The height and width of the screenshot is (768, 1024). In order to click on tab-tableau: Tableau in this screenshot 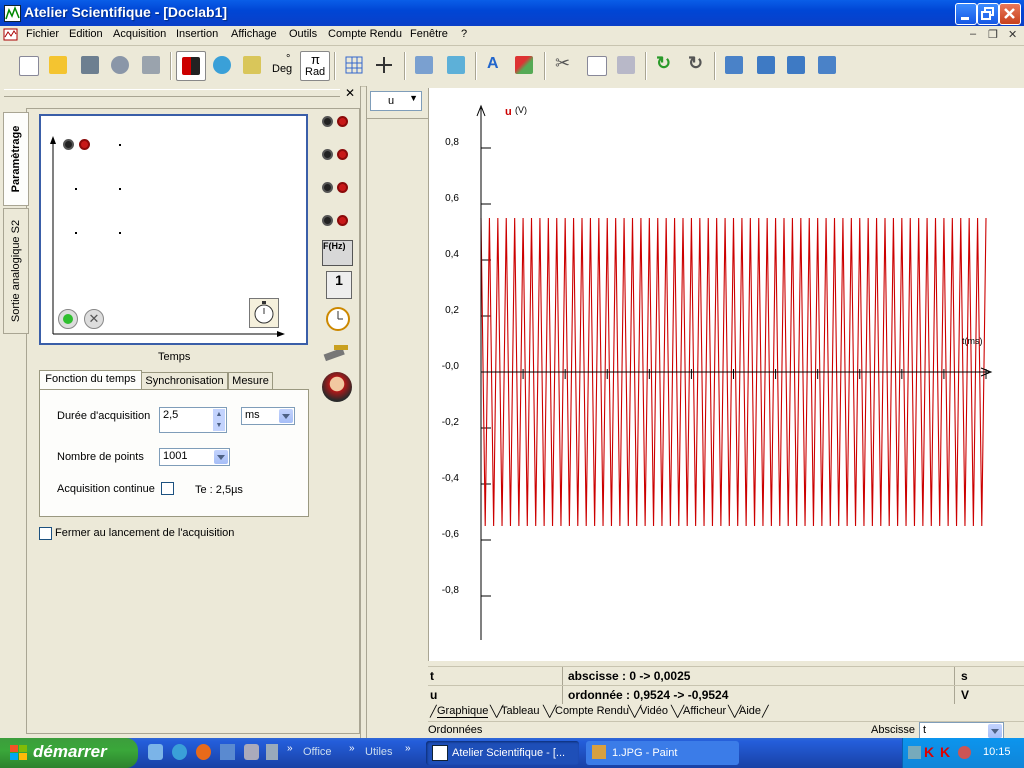, I will do `click(520, 711)`.